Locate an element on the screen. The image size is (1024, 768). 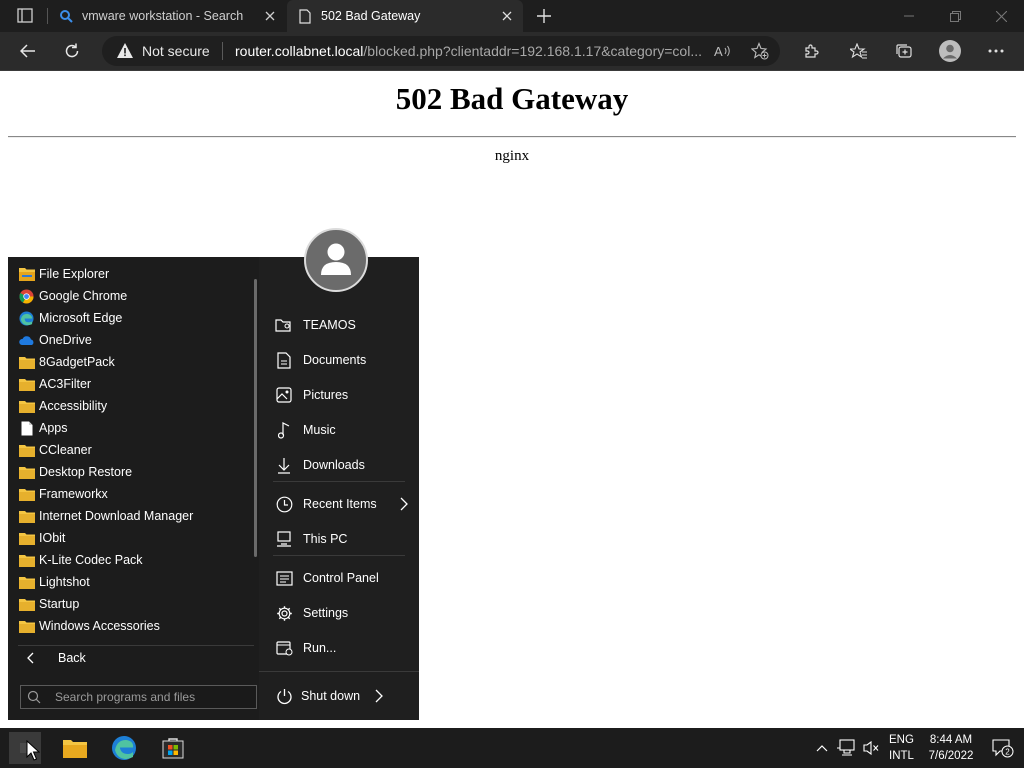
tab-search: vmware workstation - Search is located at coordinates (167, 16).